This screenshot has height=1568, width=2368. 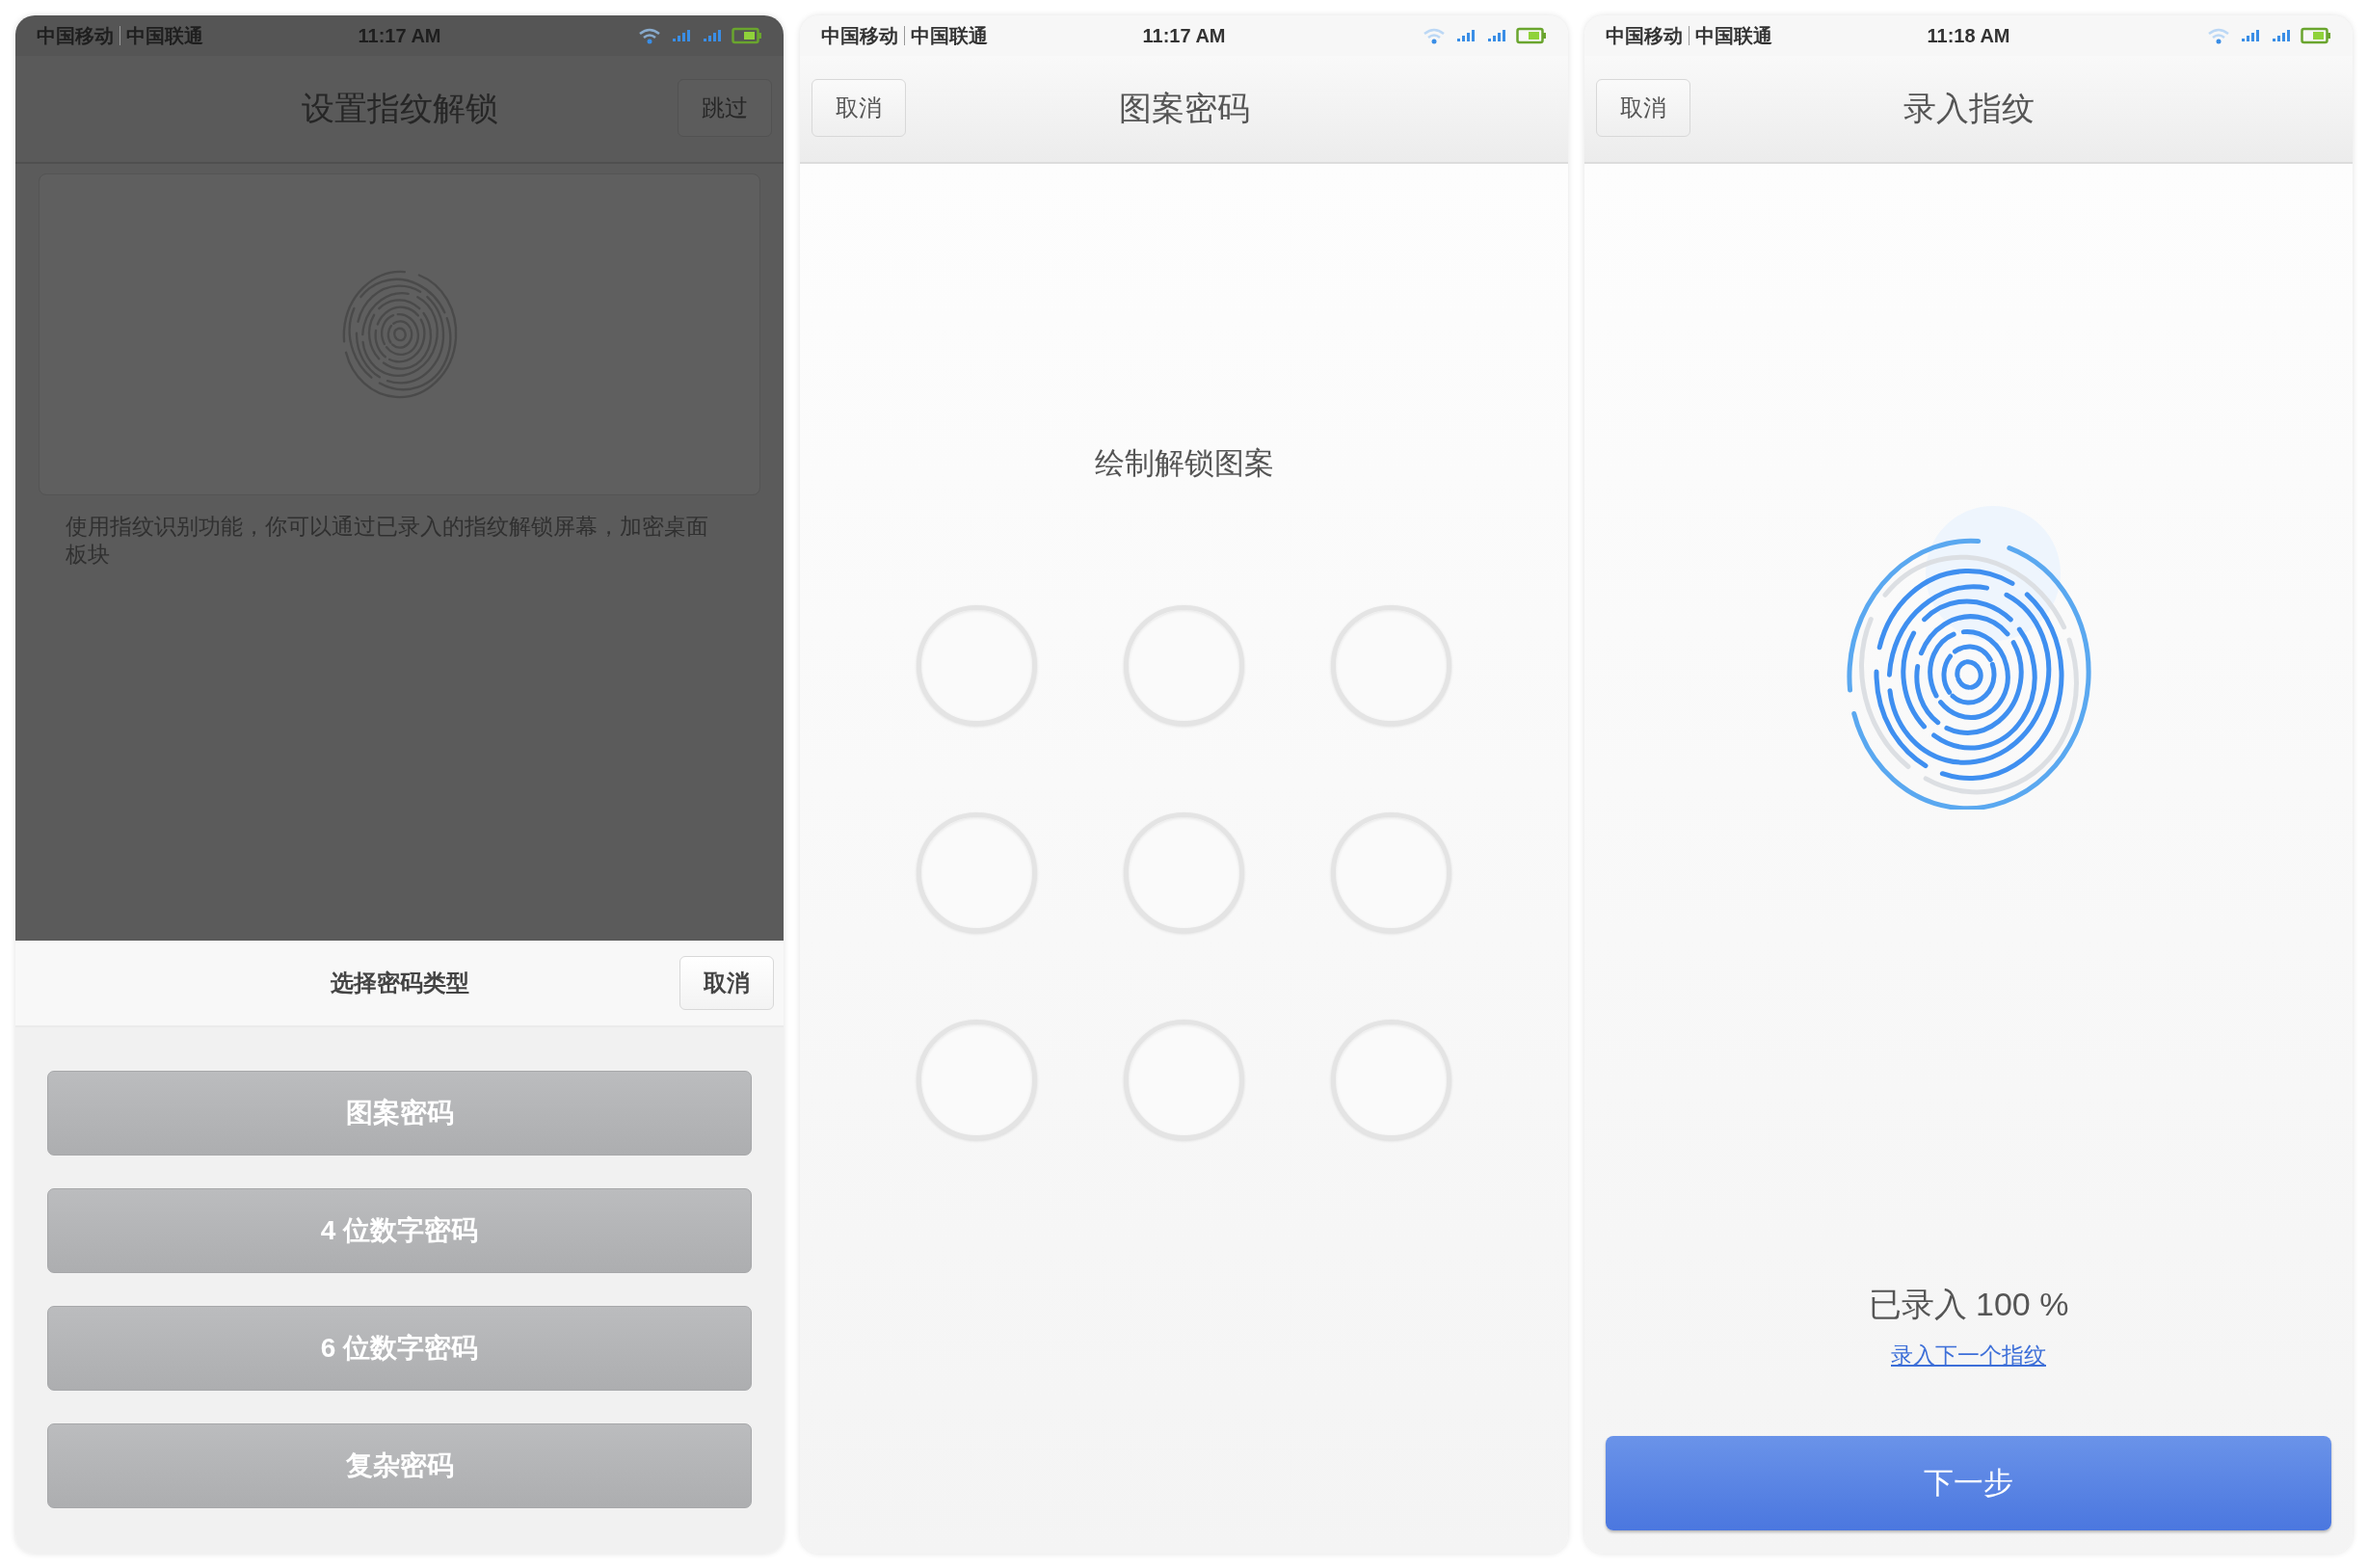 I want to click on option-button: 6 位数字密码, so click(x=399, y=1348).